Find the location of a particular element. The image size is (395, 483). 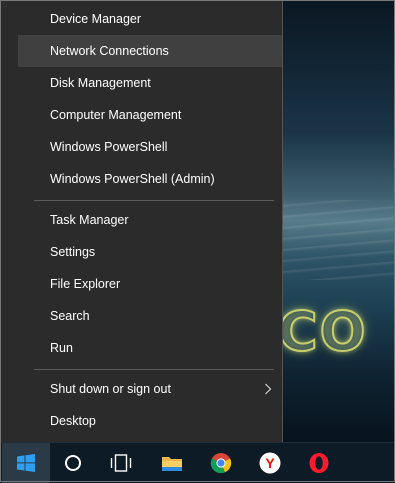

menu-item-label: Desktop is located at coordinates (73, 421).